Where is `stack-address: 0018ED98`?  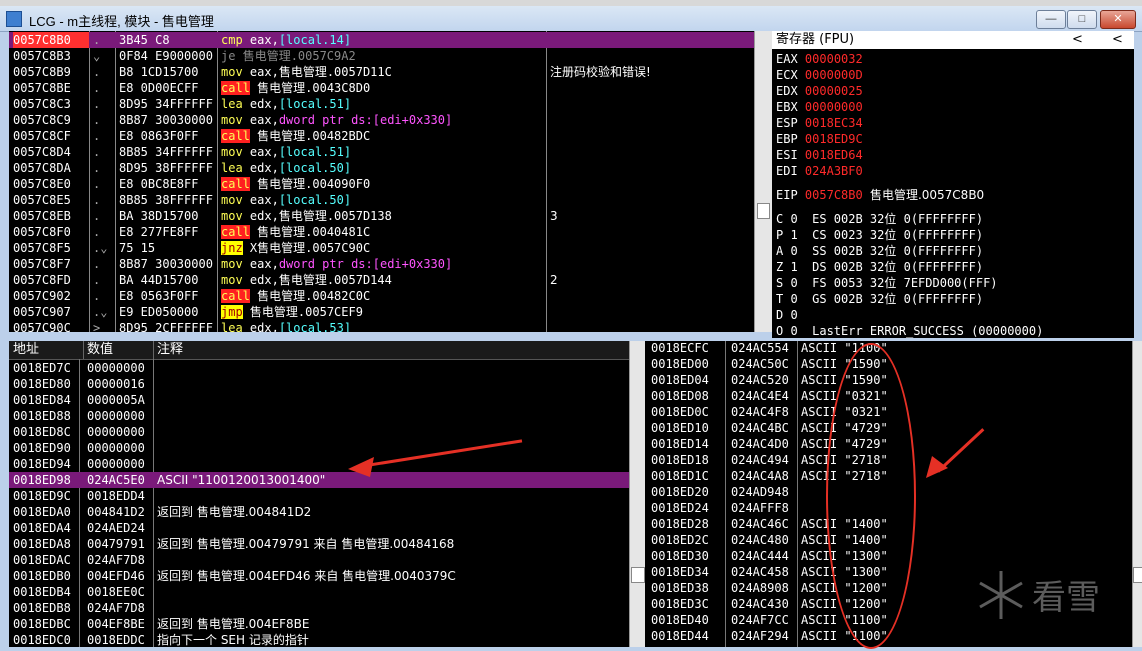
stack-address: 0018ED98 is located at coordinates (42, 480).